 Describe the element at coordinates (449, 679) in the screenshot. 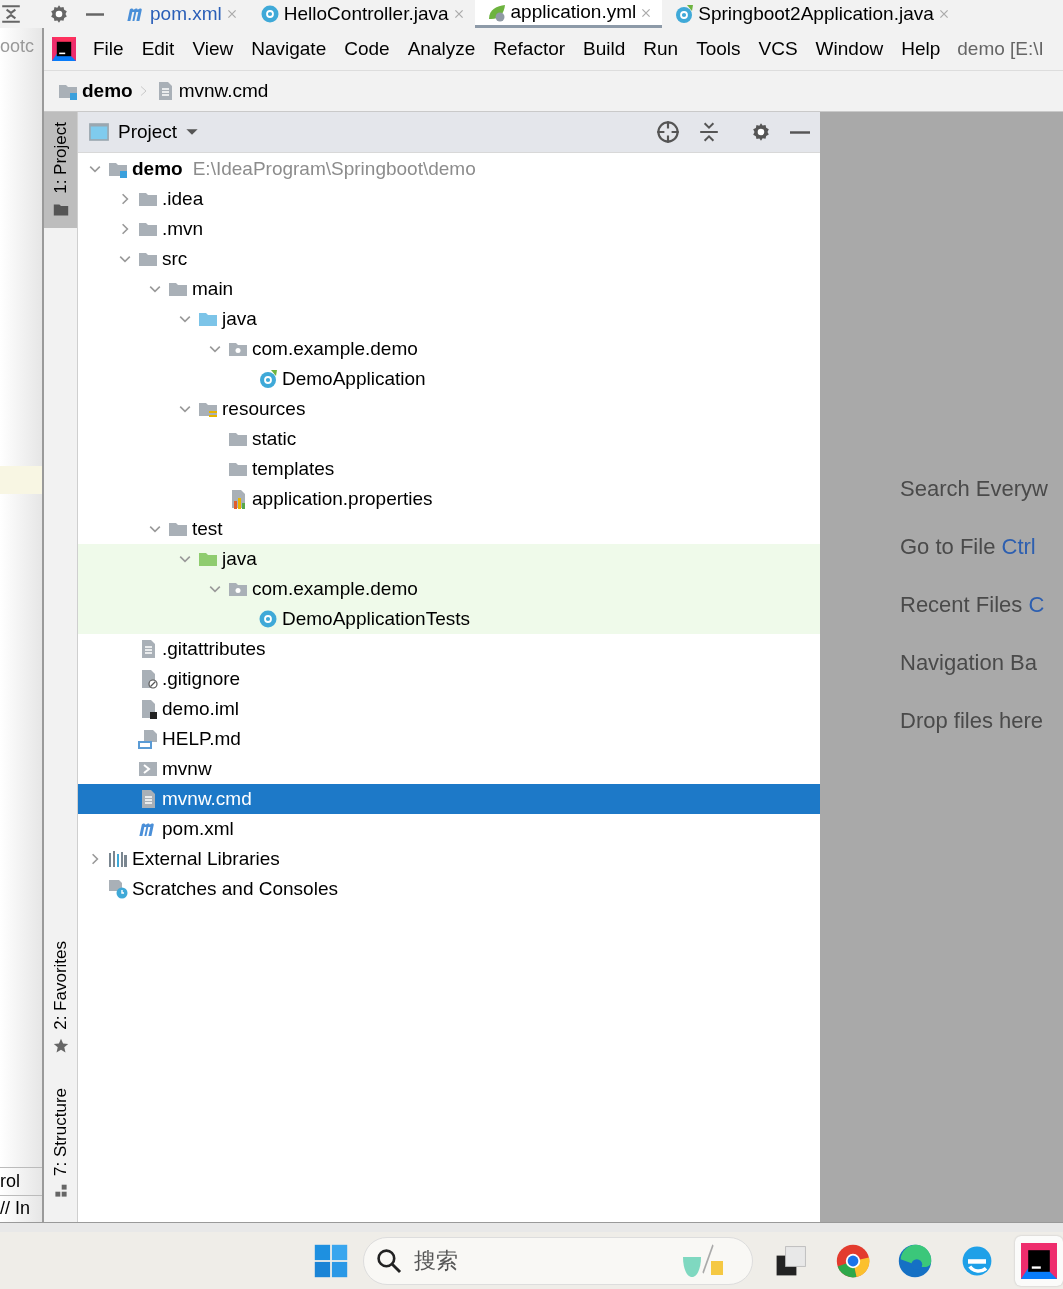

I see `tree-row: .gitignore` at that location.